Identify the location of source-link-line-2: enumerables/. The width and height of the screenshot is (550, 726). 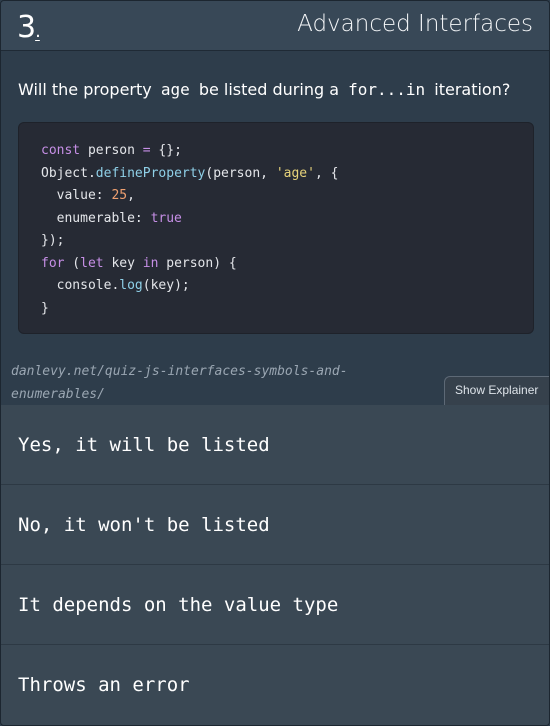
(201, 394).